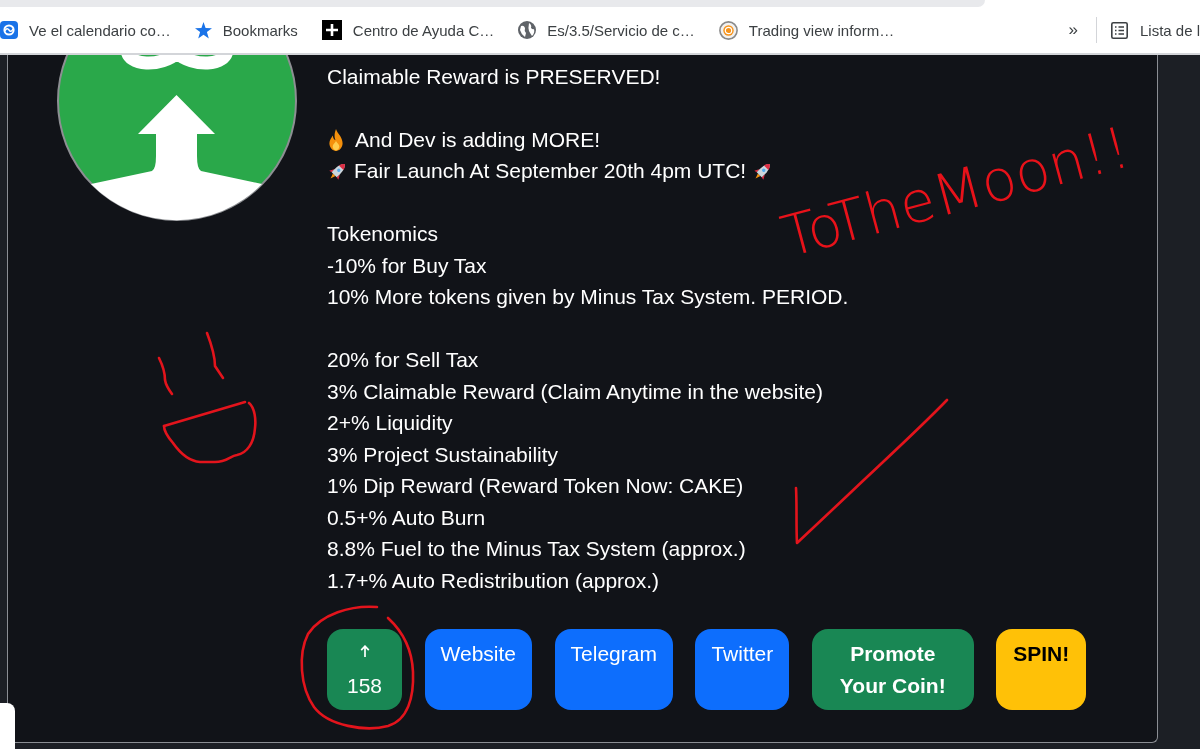 Image resolution: width=1200 pixels, height=749 pixels. What do you see at coordinates (7, 726) in the screenshot?
I see `panel-edge` at bounding box center [7, 726].